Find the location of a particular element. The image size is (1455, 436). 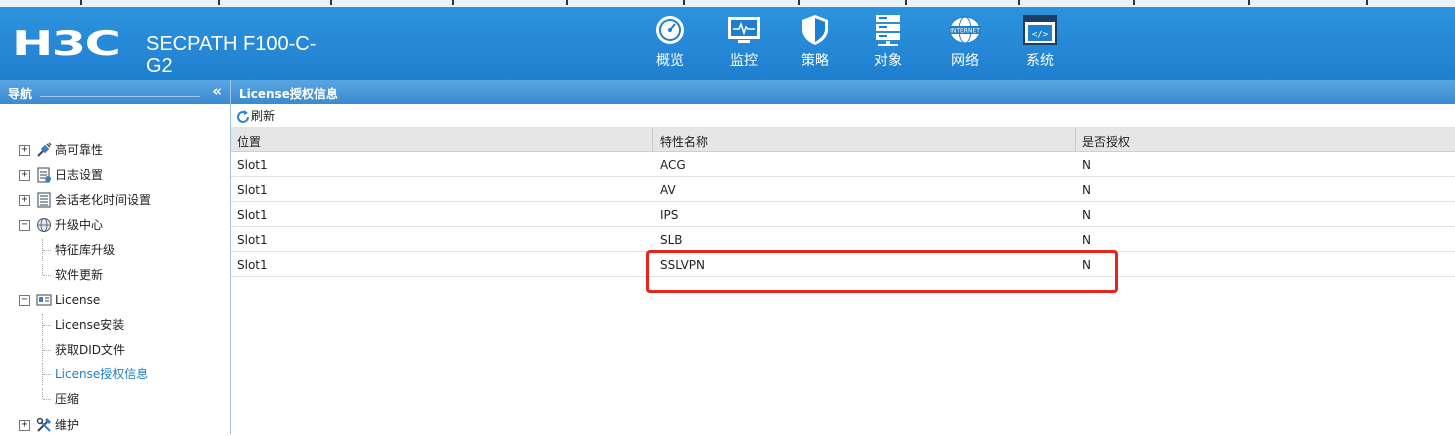

internet-globe-icon: INTERNET is located at coordinates (965, 30).